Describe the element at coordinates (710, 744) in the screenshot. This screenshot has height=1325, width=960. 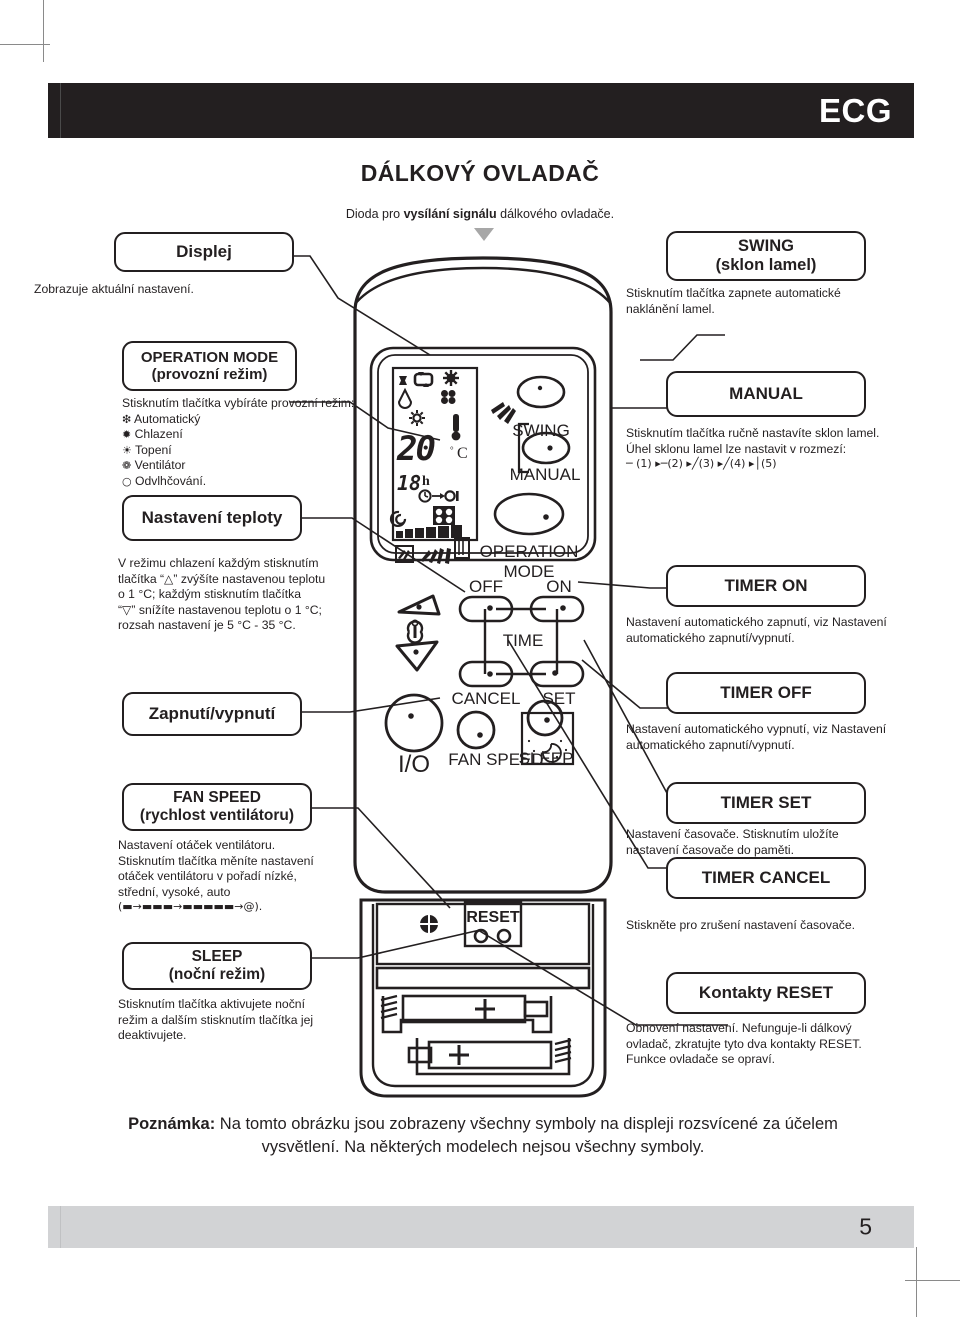
I see `timer-off-desc-line-2: automatického zapnutí/vypnutí.` at that location.